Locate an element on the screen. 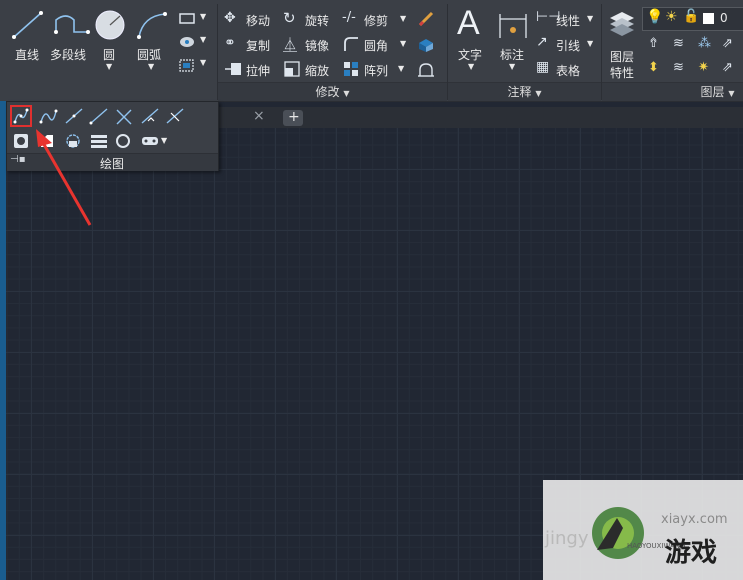 The image size is (743, 580). lightbulb-icon: 💡 is located at coordinates (655, 17).